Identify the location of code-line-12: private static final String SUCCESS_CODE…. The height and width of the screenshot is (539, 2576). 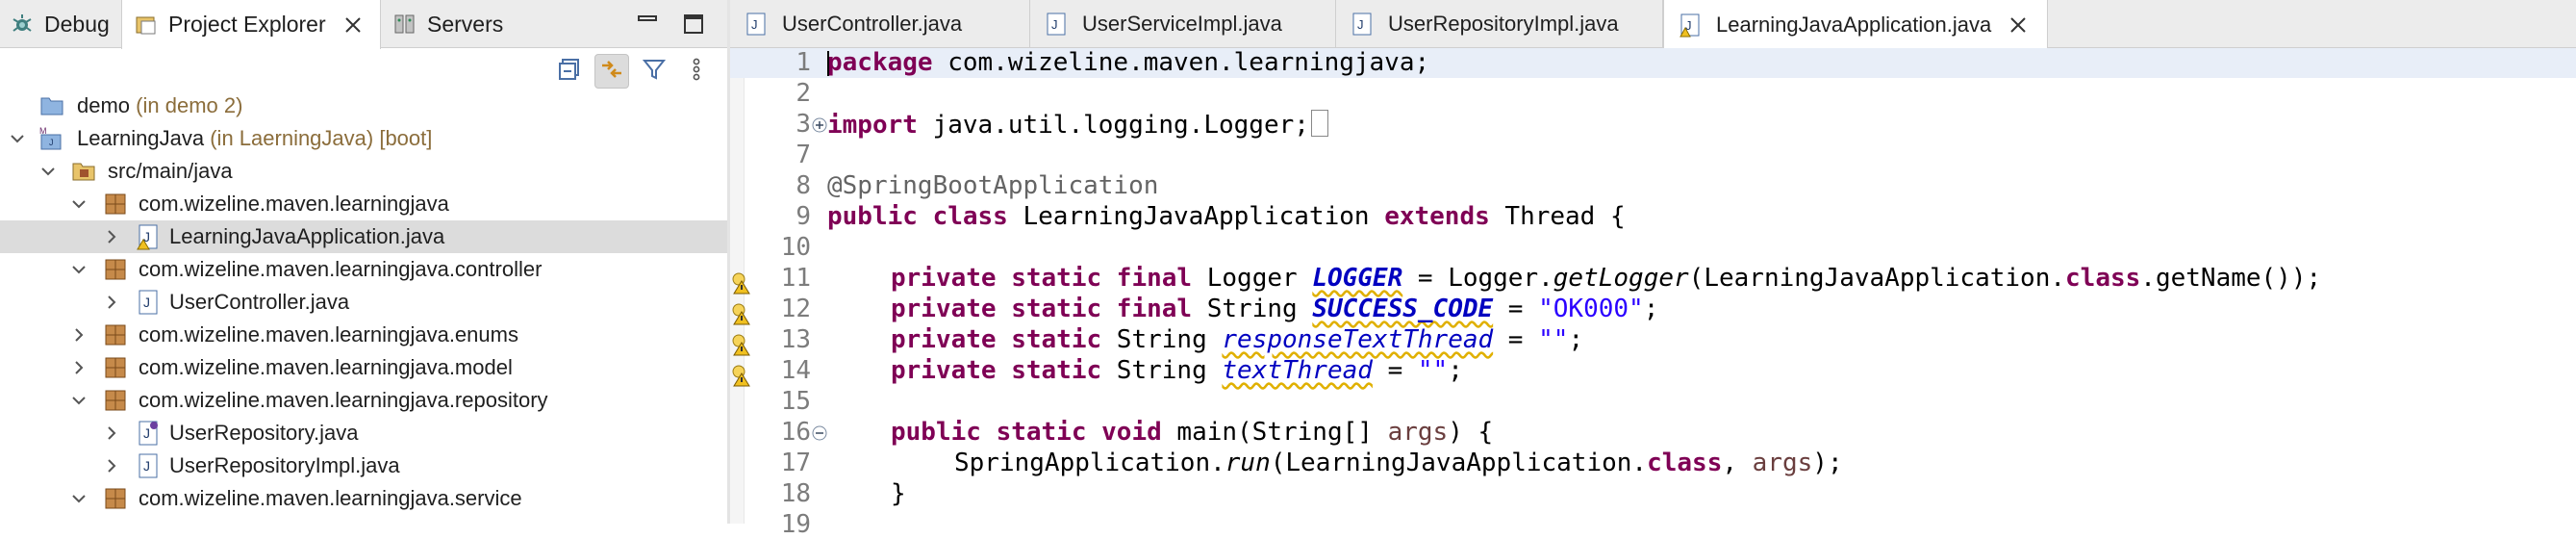
(1274, 309).